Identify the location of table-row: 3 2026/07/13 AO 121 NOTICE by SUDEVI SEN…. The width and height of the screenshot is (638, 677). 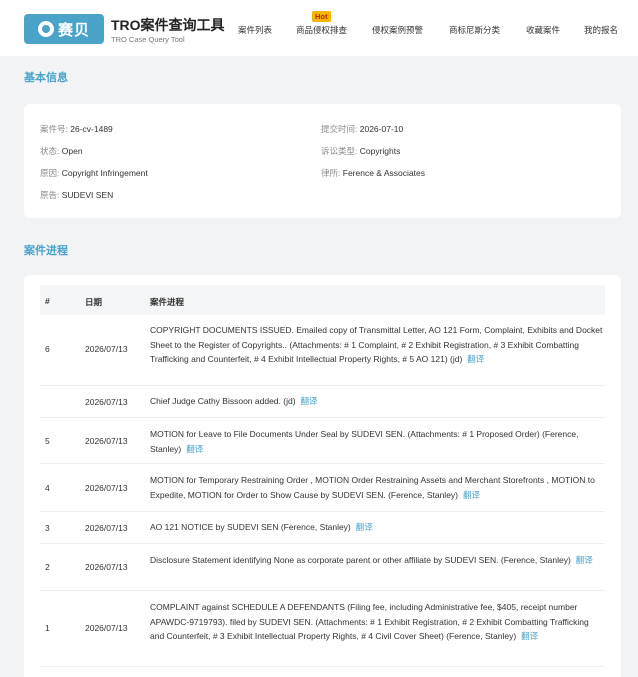
(322, 528).